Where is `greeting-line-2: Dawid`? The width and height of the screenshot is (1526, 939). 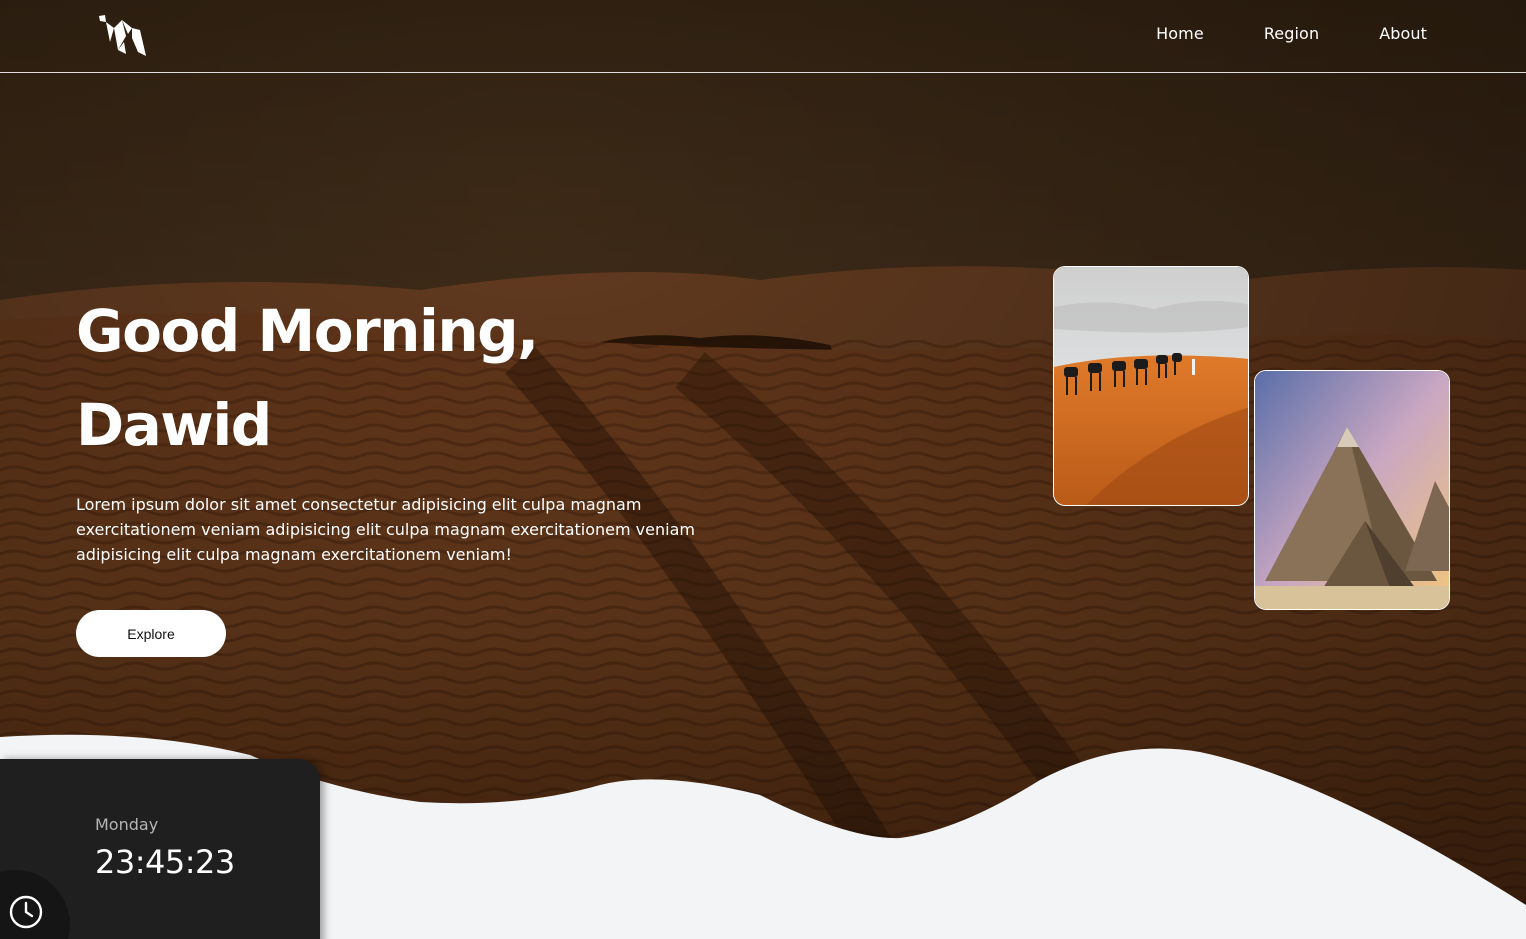
greeting-line-2: Dawid is located at coordinates (174, 425).